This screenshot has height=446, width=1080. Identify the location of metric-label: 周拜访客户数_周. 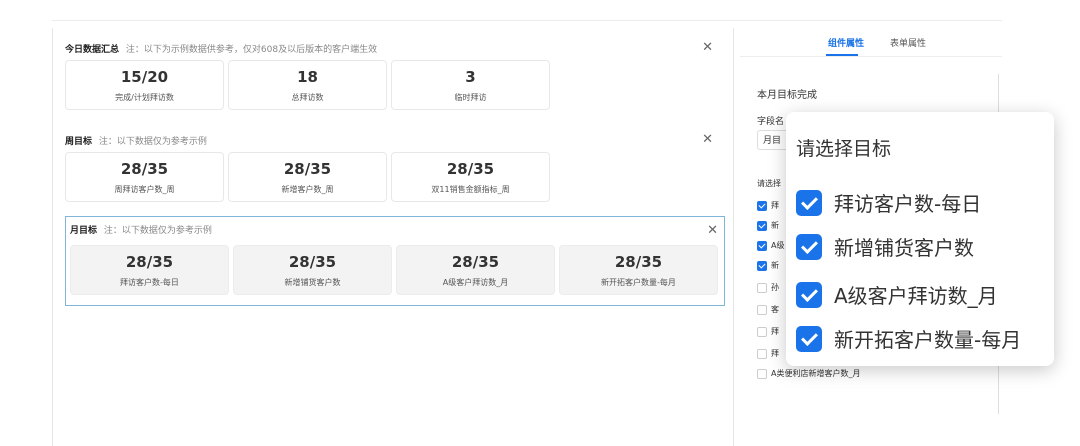
(144, 189).